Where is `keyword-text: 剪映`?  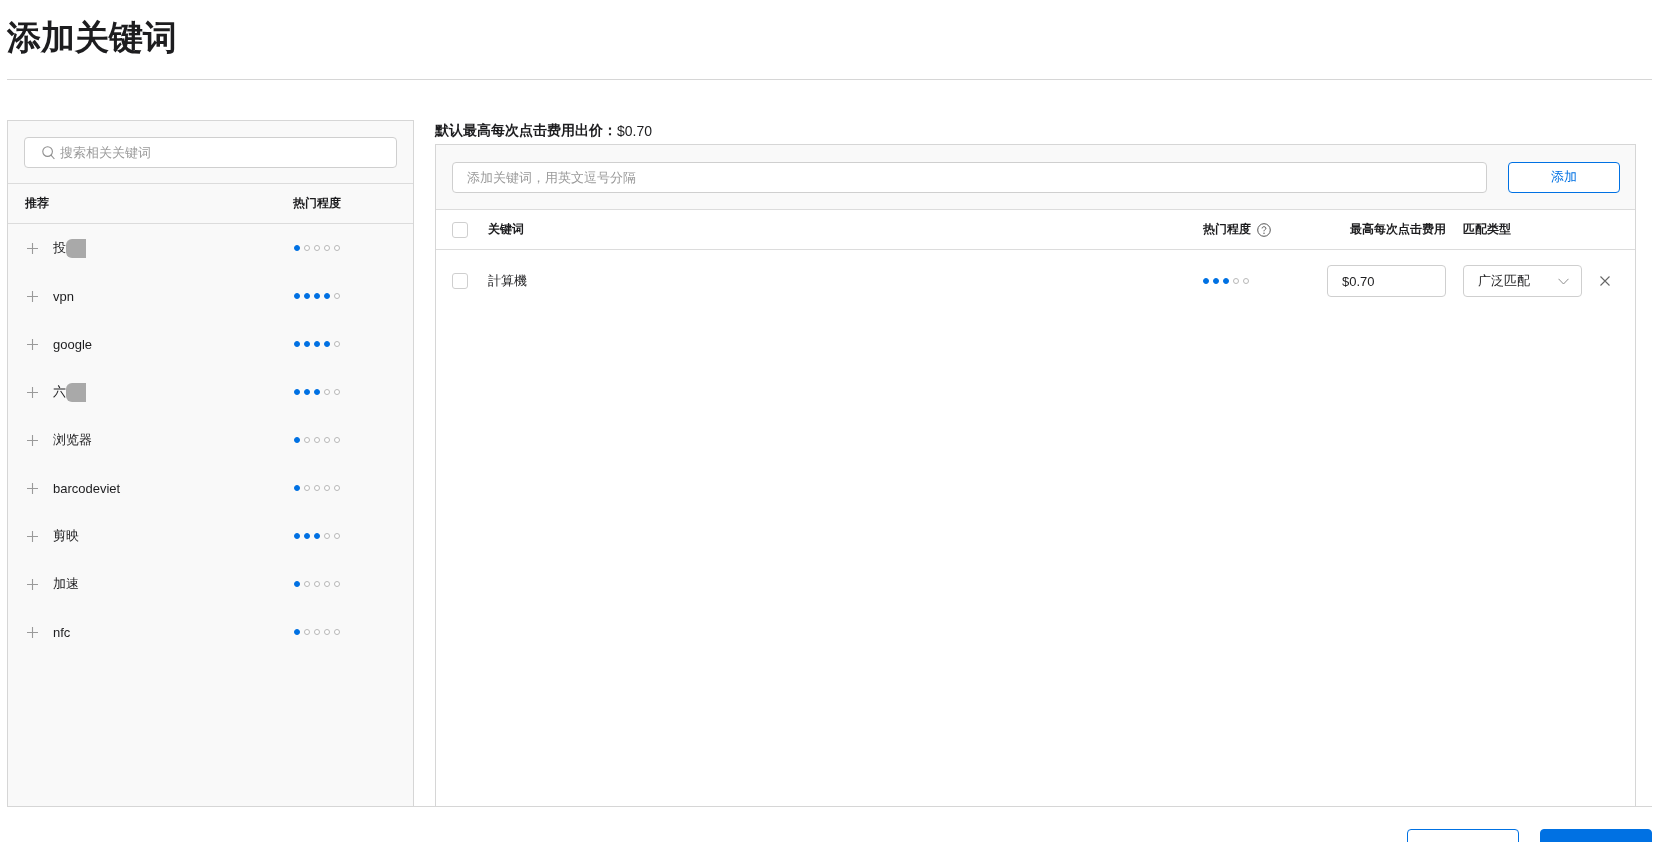 keyword-text: 剪映 is located at coordinates (66, 536).